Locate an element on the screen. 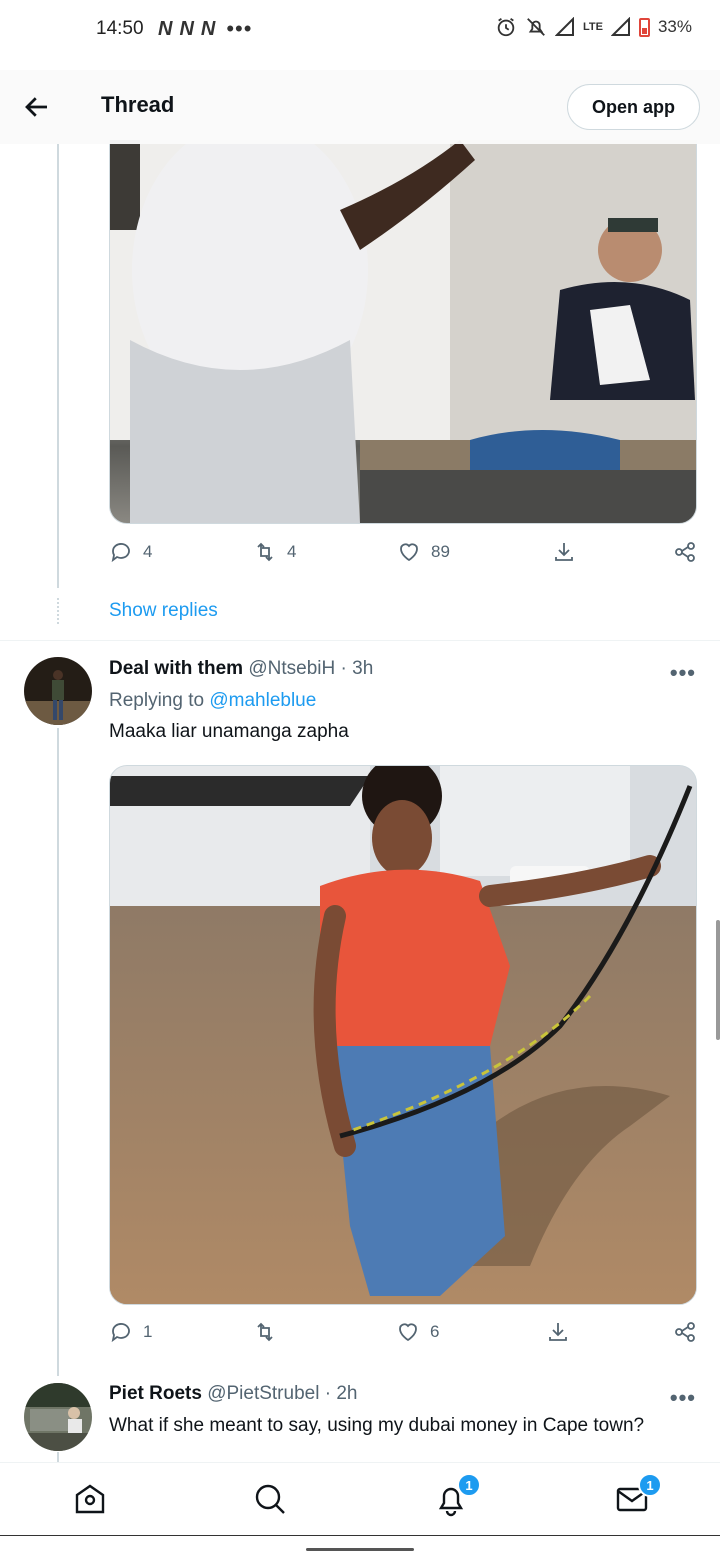  nav-notifications: 1 is located at coordinates (457, 1495).